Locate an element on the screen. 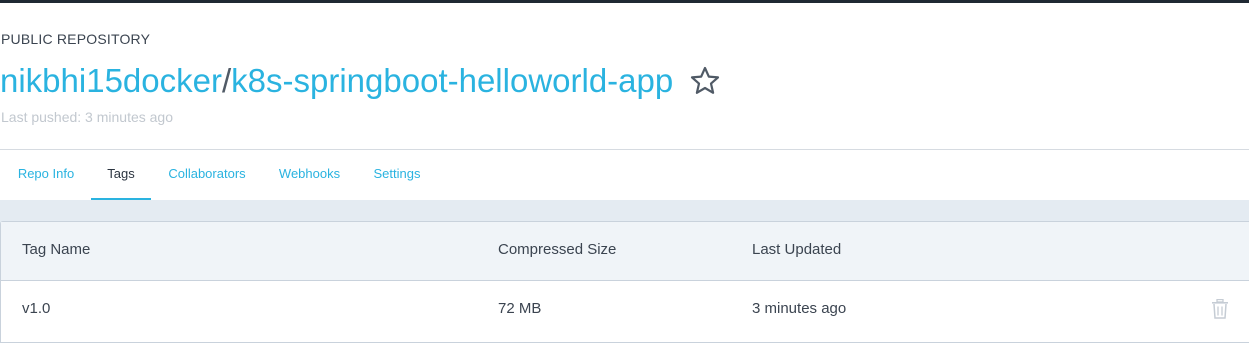 This screenshot has height=343, width=1249. column-compressed-size: Compressed Size is located at coordinates (557, 249).